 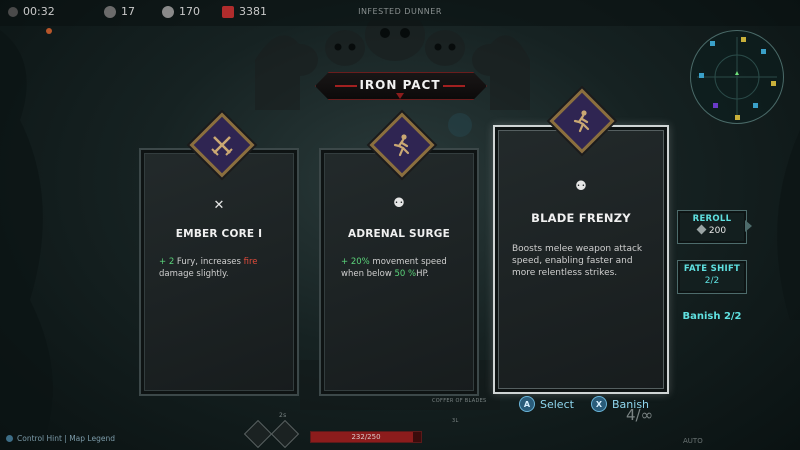 I want to click on page-title: IRON PACT, so click(x=400, y=85).